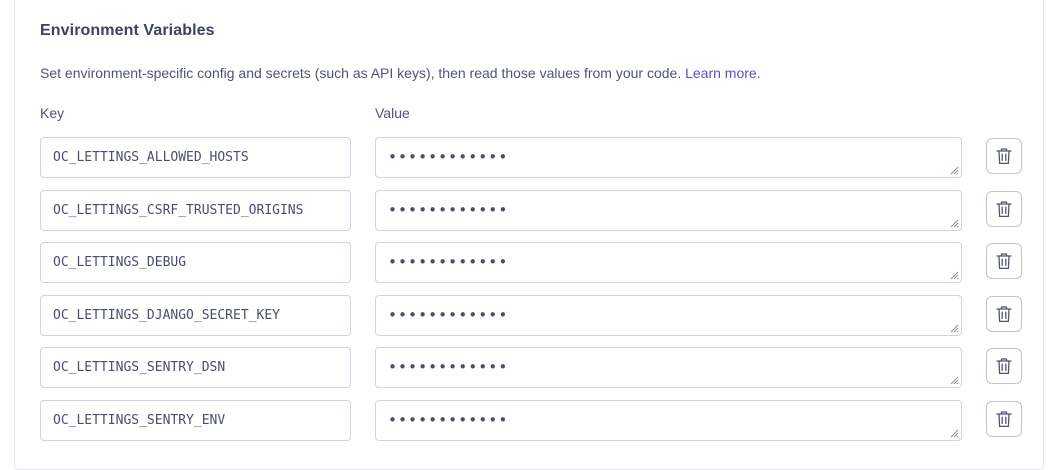 The height and width of the screenshot is (470, 1055). What do you see at coordinates (52, 113) in the screenshot?
I see `key-column-header: Key` at bounding box center [52, 113].